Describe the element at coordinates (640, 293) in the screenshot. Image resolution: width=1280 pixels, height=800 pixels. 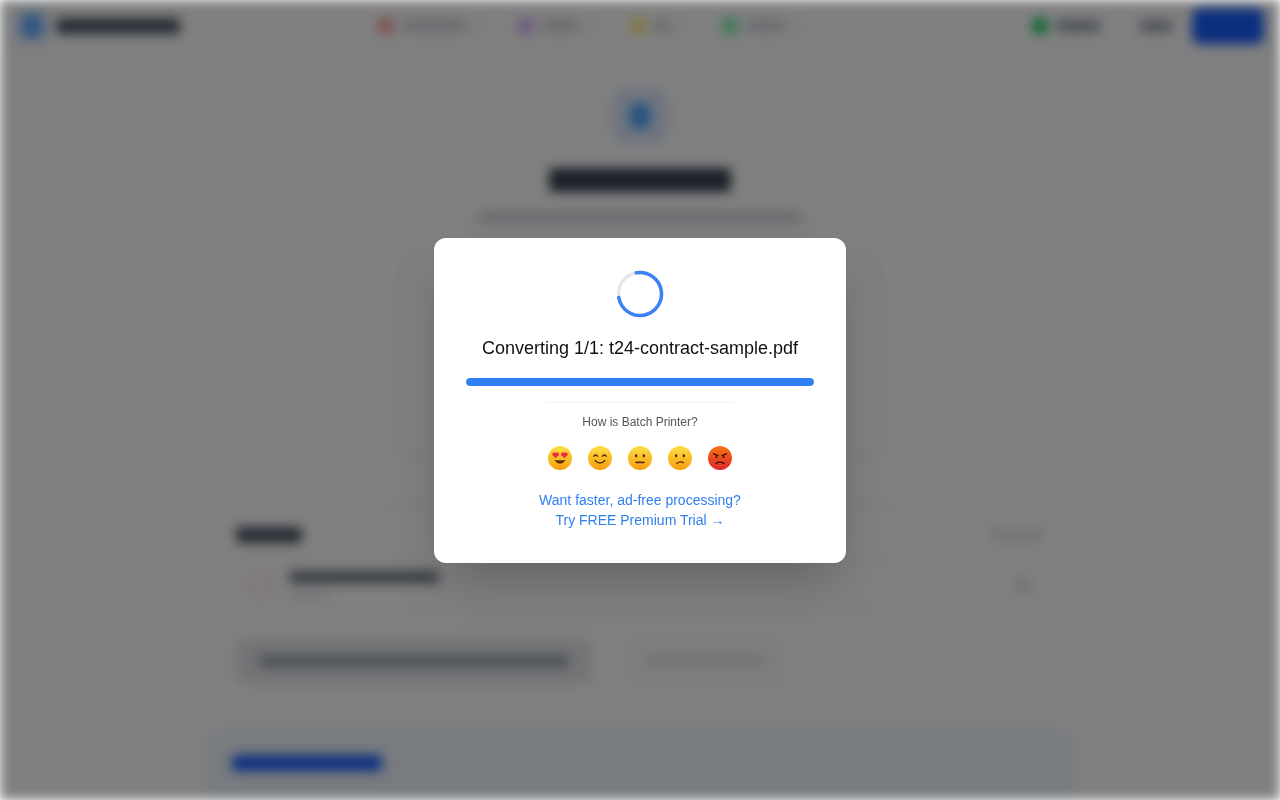
I see `loading-spinner-icon` at that location.